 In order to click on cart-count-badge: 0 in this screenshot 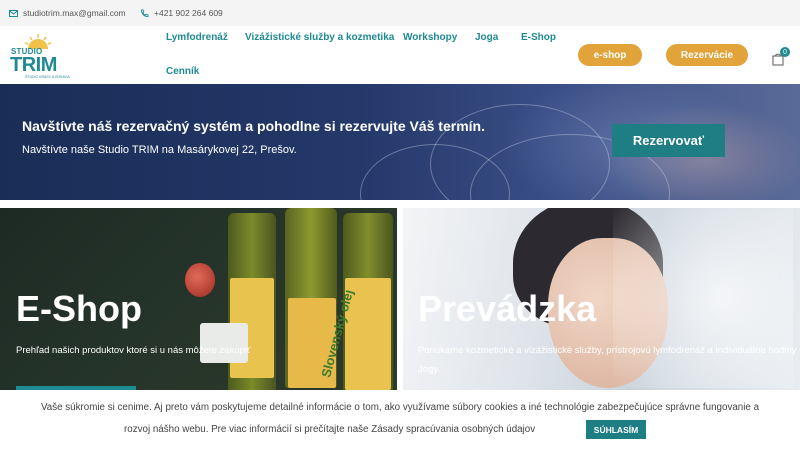, I will do `click(785, 52)`.